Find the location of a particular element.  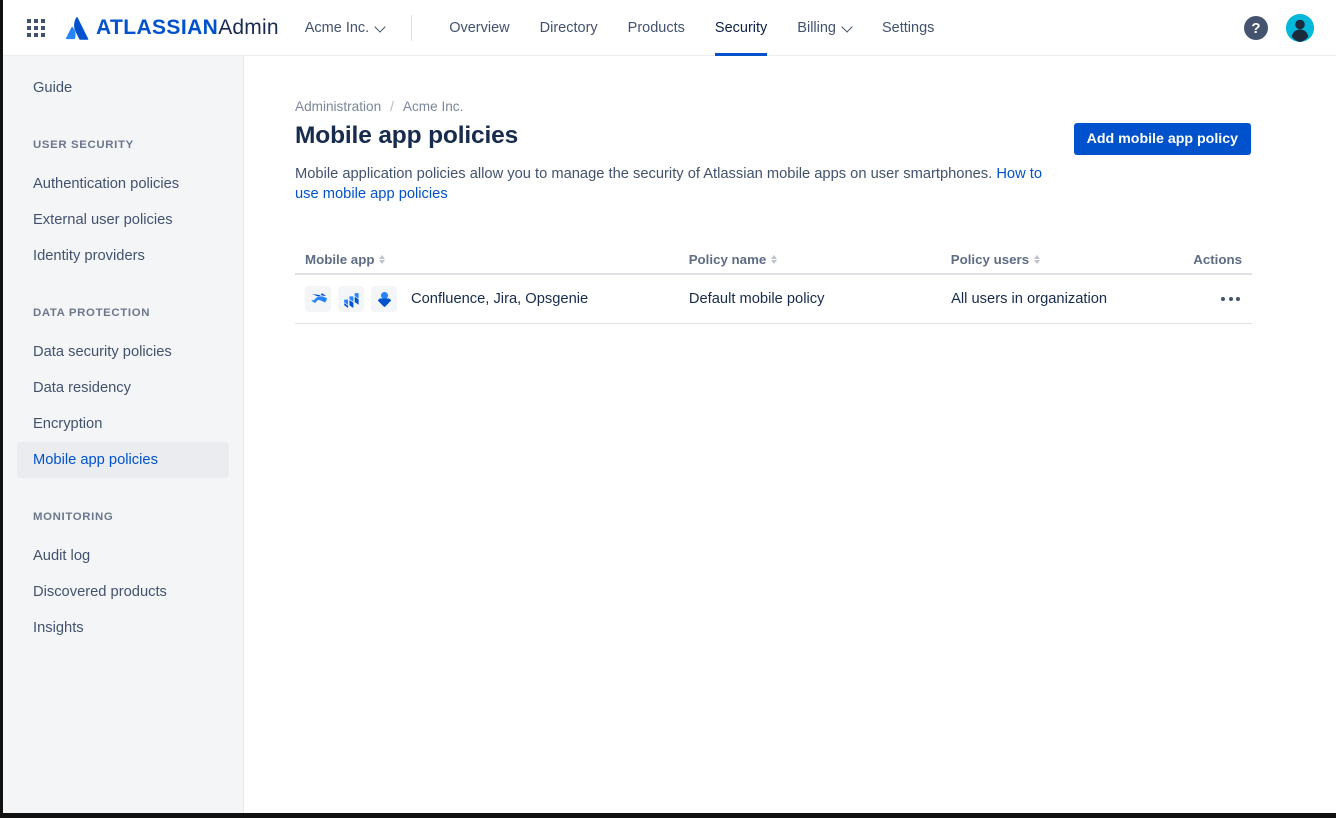

brand-bold-text: ATLASSIAN is located at coordinates (157, 27).